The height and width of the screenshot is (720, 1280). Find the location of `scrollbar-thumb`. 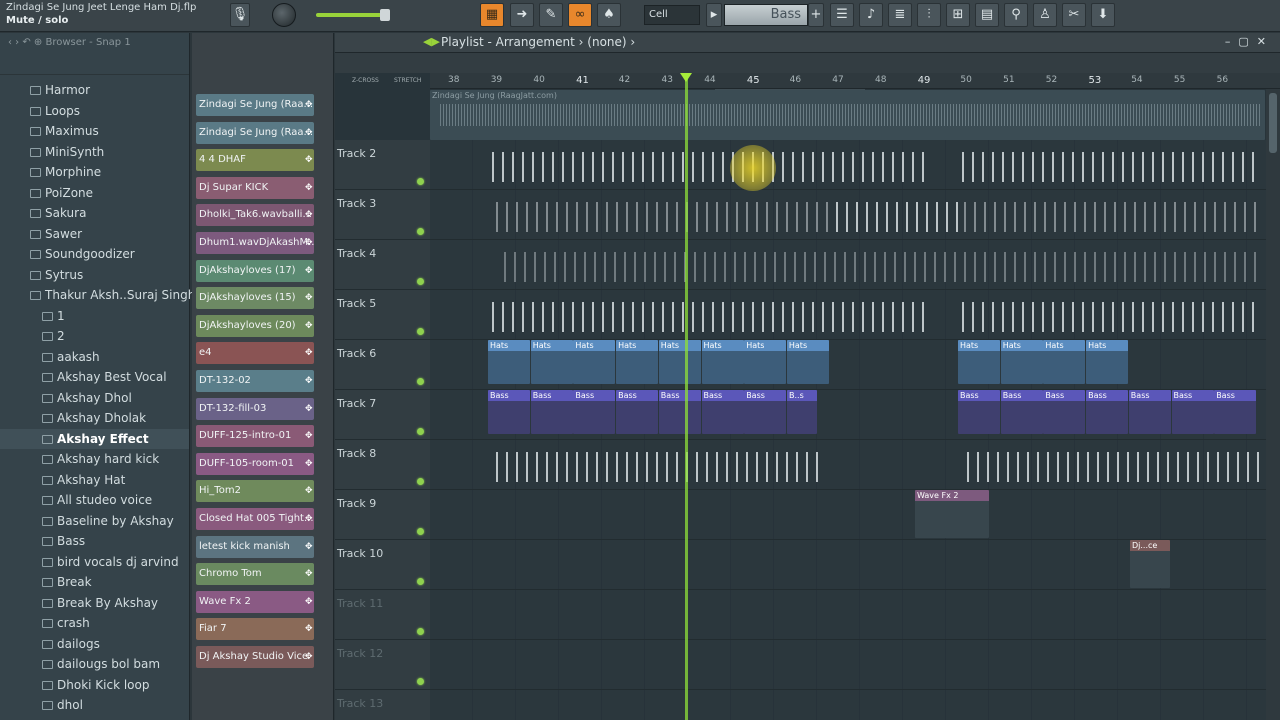

scrollbar-thumb is located at coordinates (1273, 123).